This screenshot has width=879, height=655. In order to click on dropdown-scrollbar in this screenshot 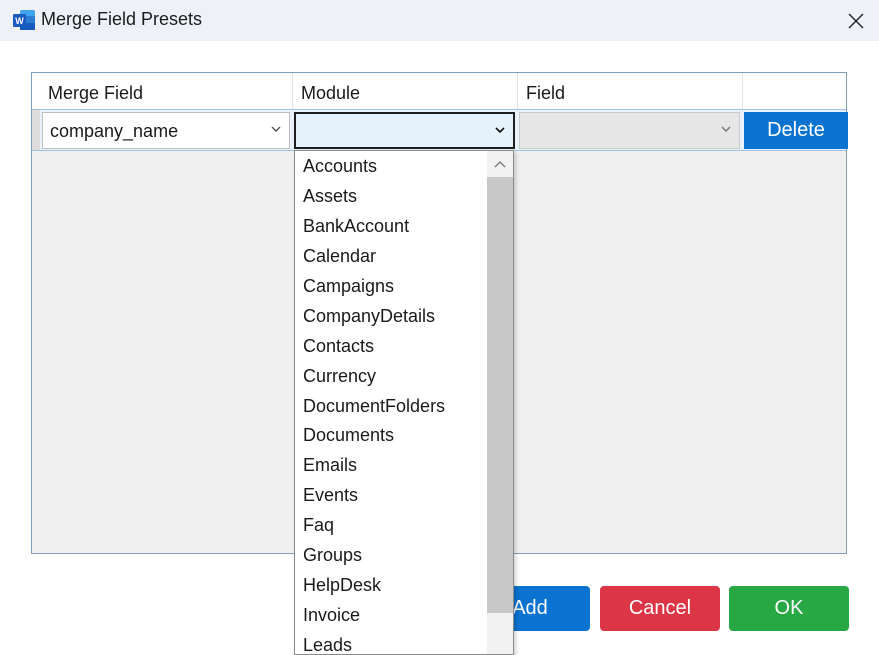, I will do `click(500, 402)`.